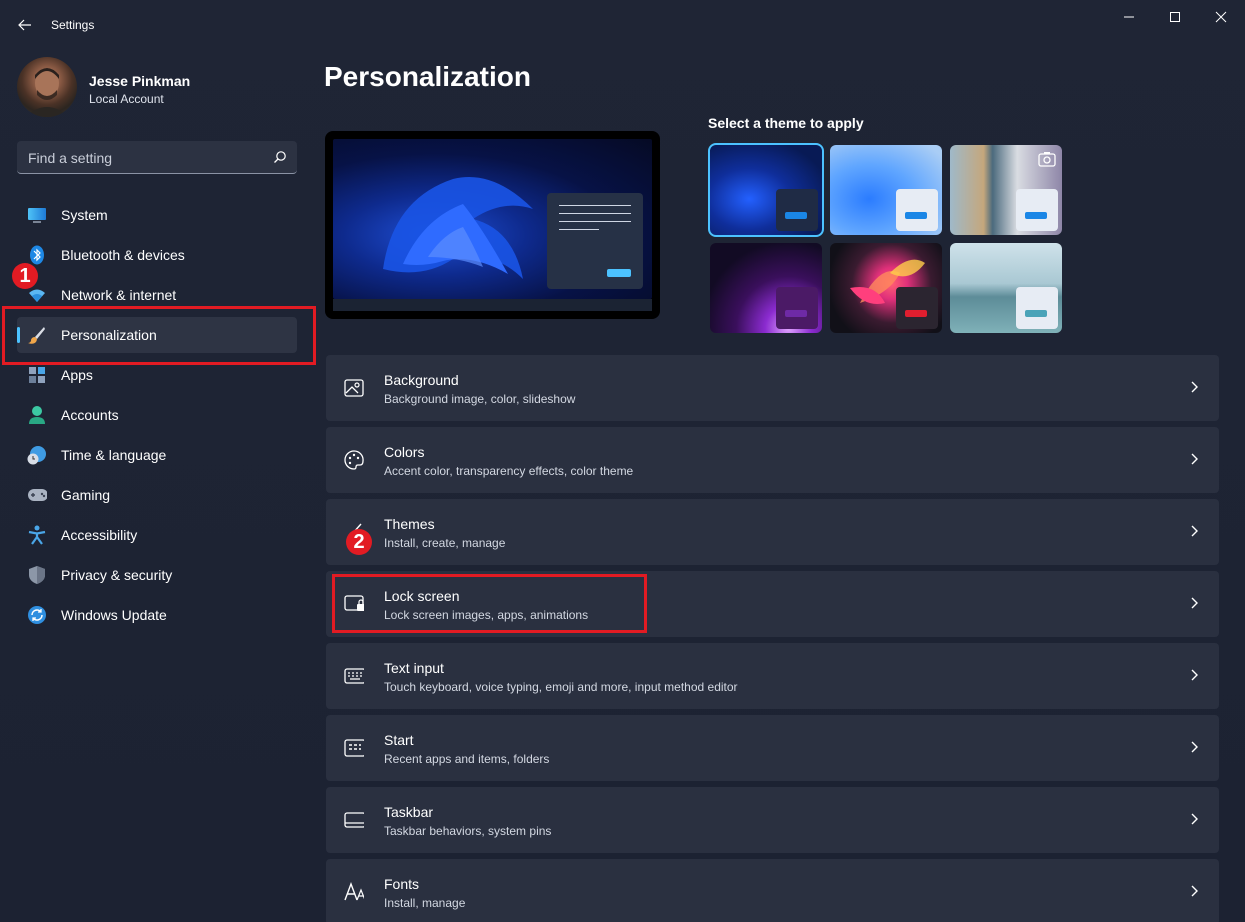  Describe the element at coordinates (772, 748) in the screenshot. I see `card-start: Start Recent apps and items, folders` at that location.